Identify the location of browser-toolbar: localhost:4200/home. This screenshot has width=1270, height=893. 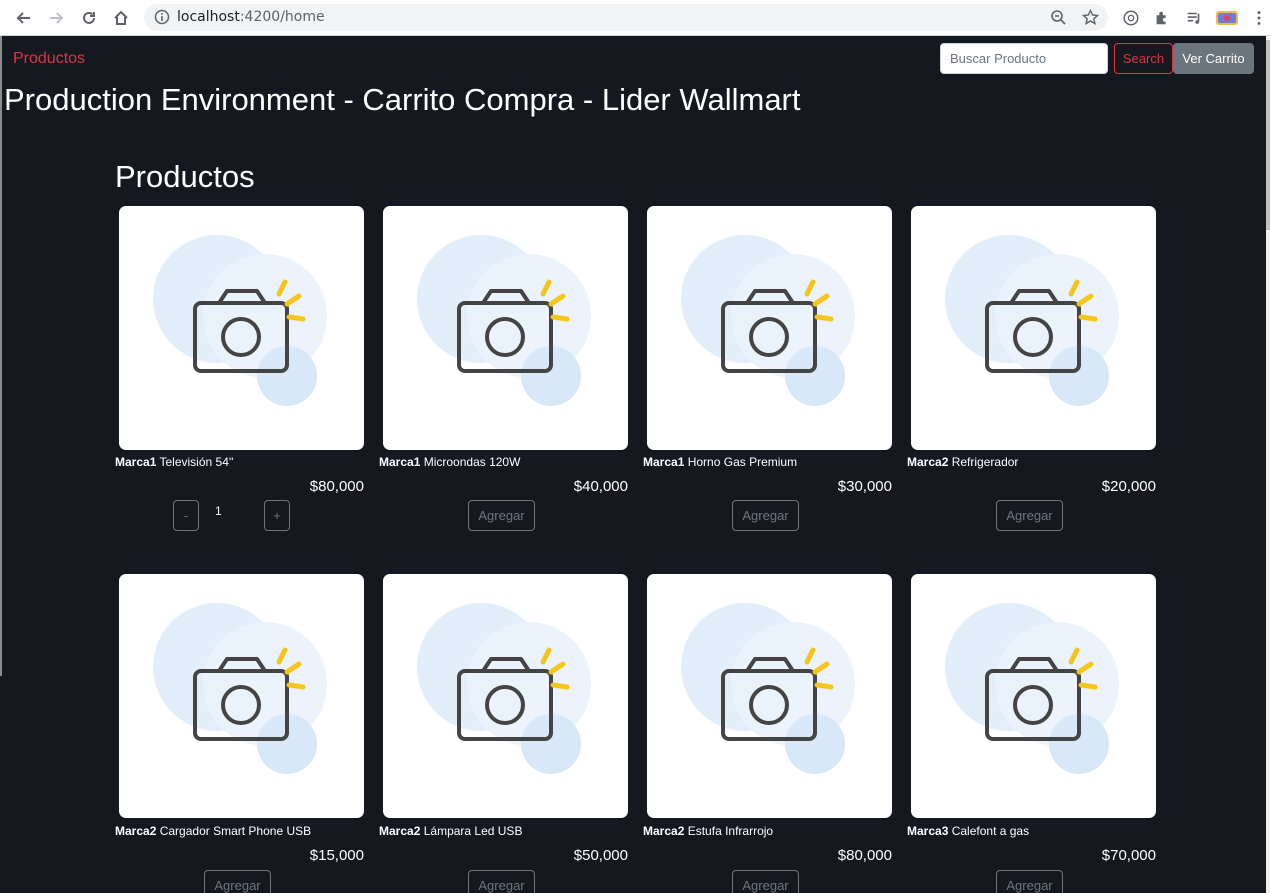
(635, 18).